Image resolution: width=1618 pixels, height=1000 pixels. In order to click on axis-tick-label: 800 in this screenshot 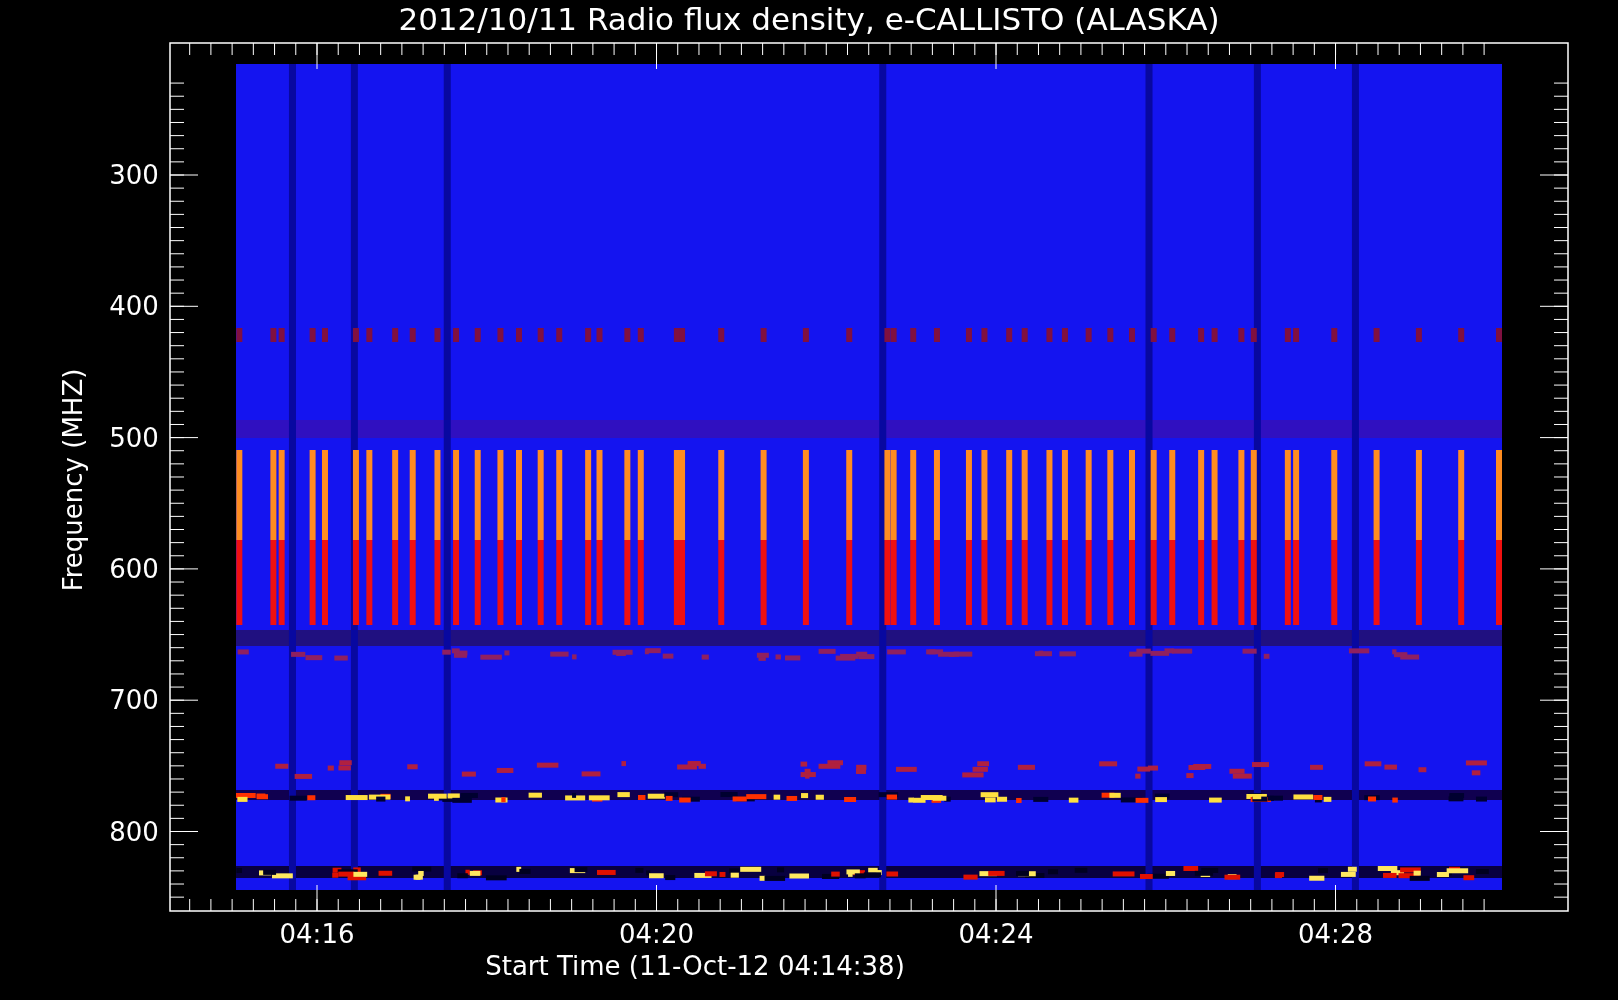, I will do `click(134, 831)`.